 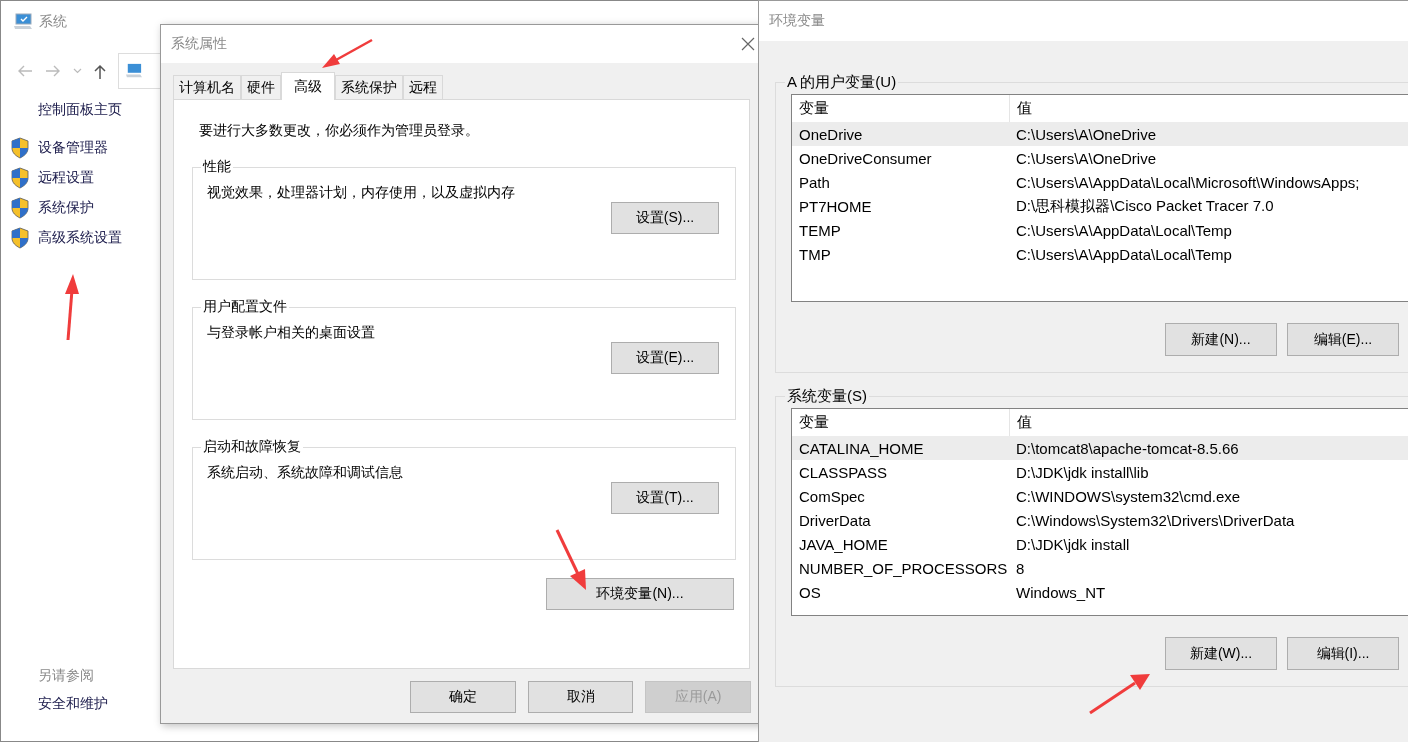 I want to click on sidebar-link: 安全和维护, so click(x=59, y=704).